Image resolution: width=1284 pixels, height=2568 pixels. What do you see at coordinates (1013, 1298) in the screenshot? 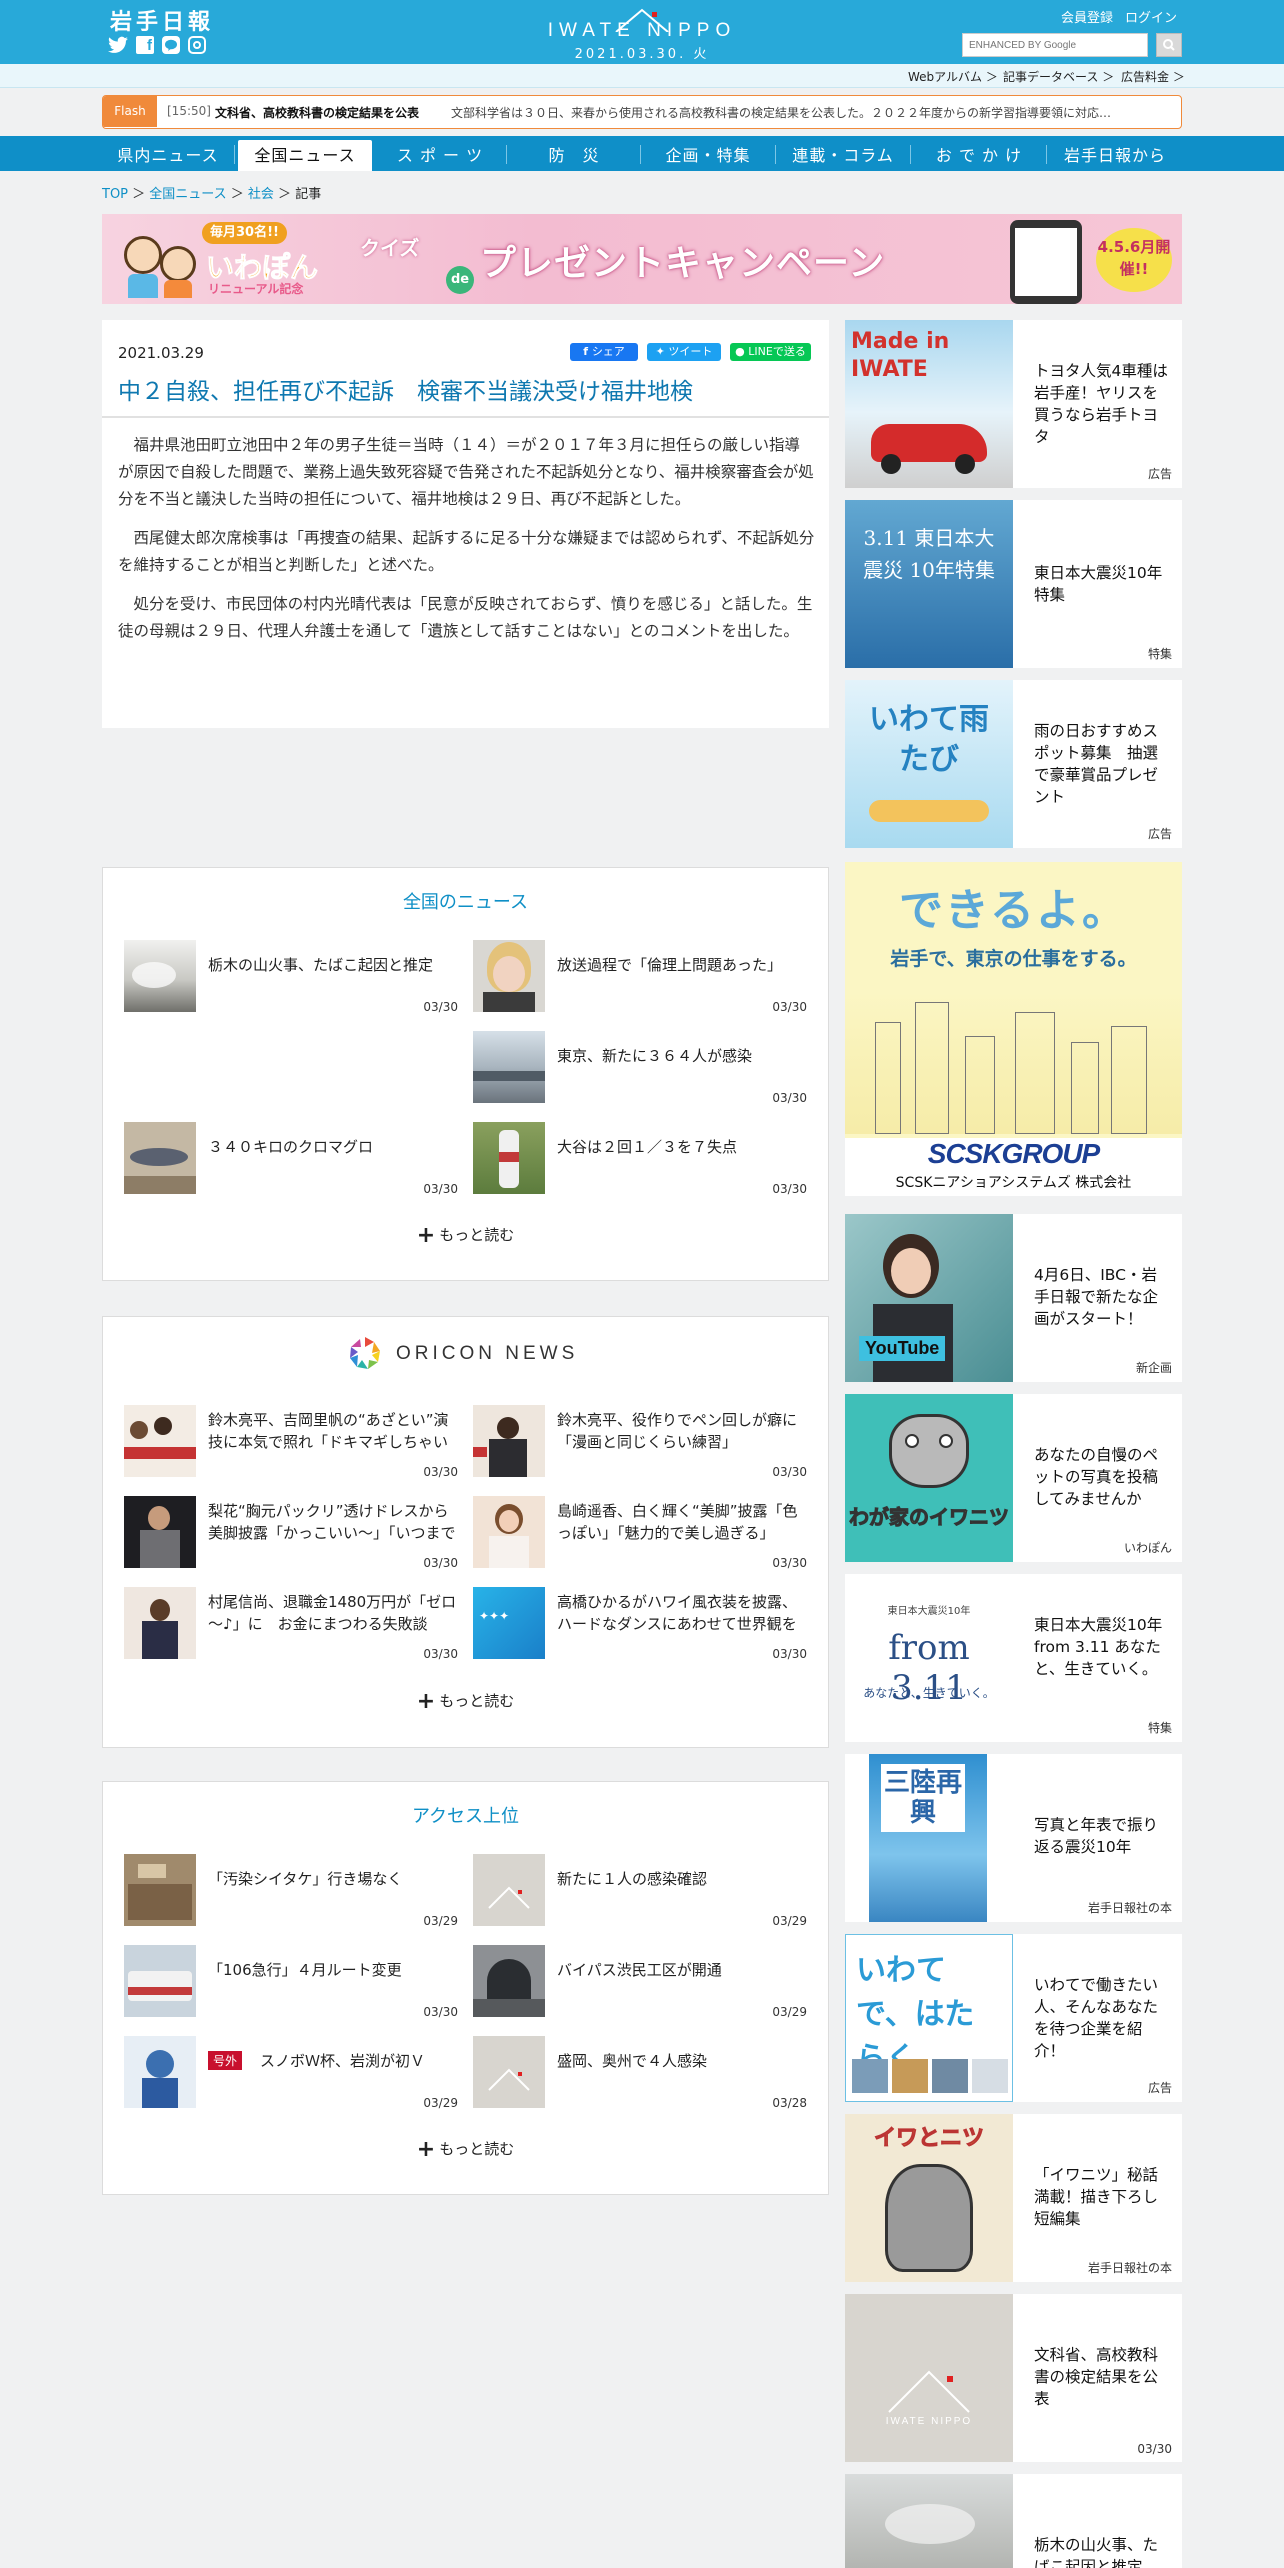
I see `sidebar-card: YouTube 4月6日、IBC・岩手日報で新たな企画がスタート！ 新企画` at bounding box center [1013, 1298].